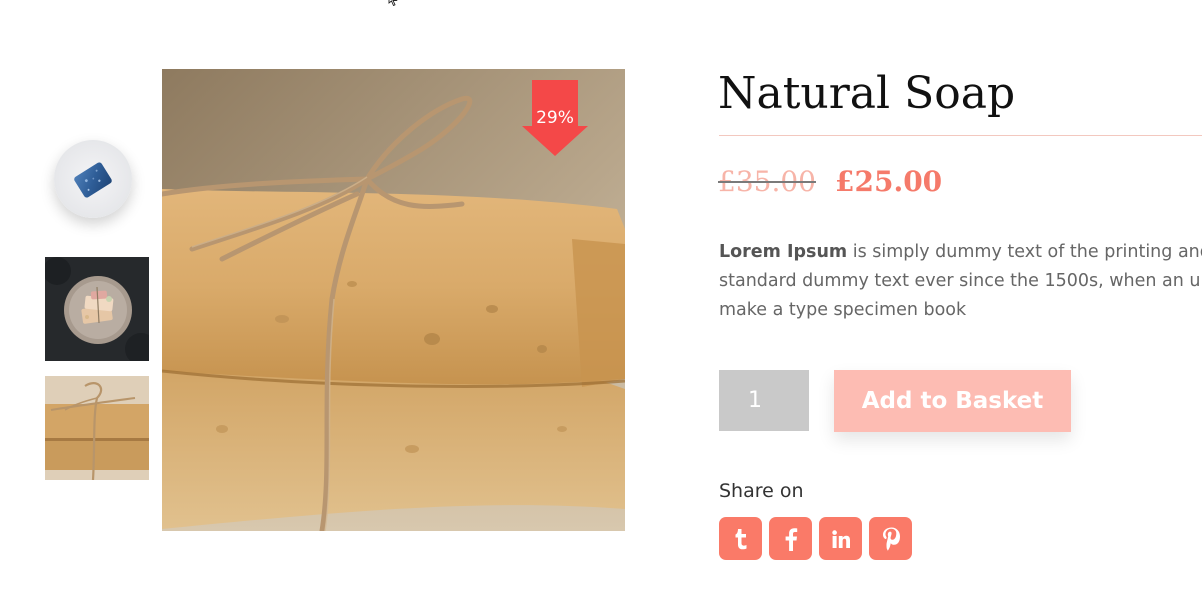 The width and height of the screenshot is (1202, 612). I want to click on pinterest-icon, so click(891, 539).